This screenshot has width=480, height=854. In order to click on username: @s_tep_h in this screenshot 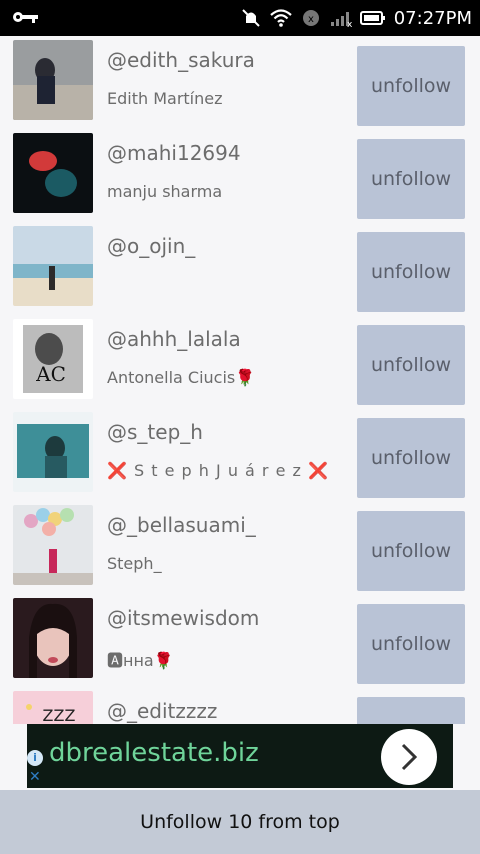, I will do `click(155, 432)`.